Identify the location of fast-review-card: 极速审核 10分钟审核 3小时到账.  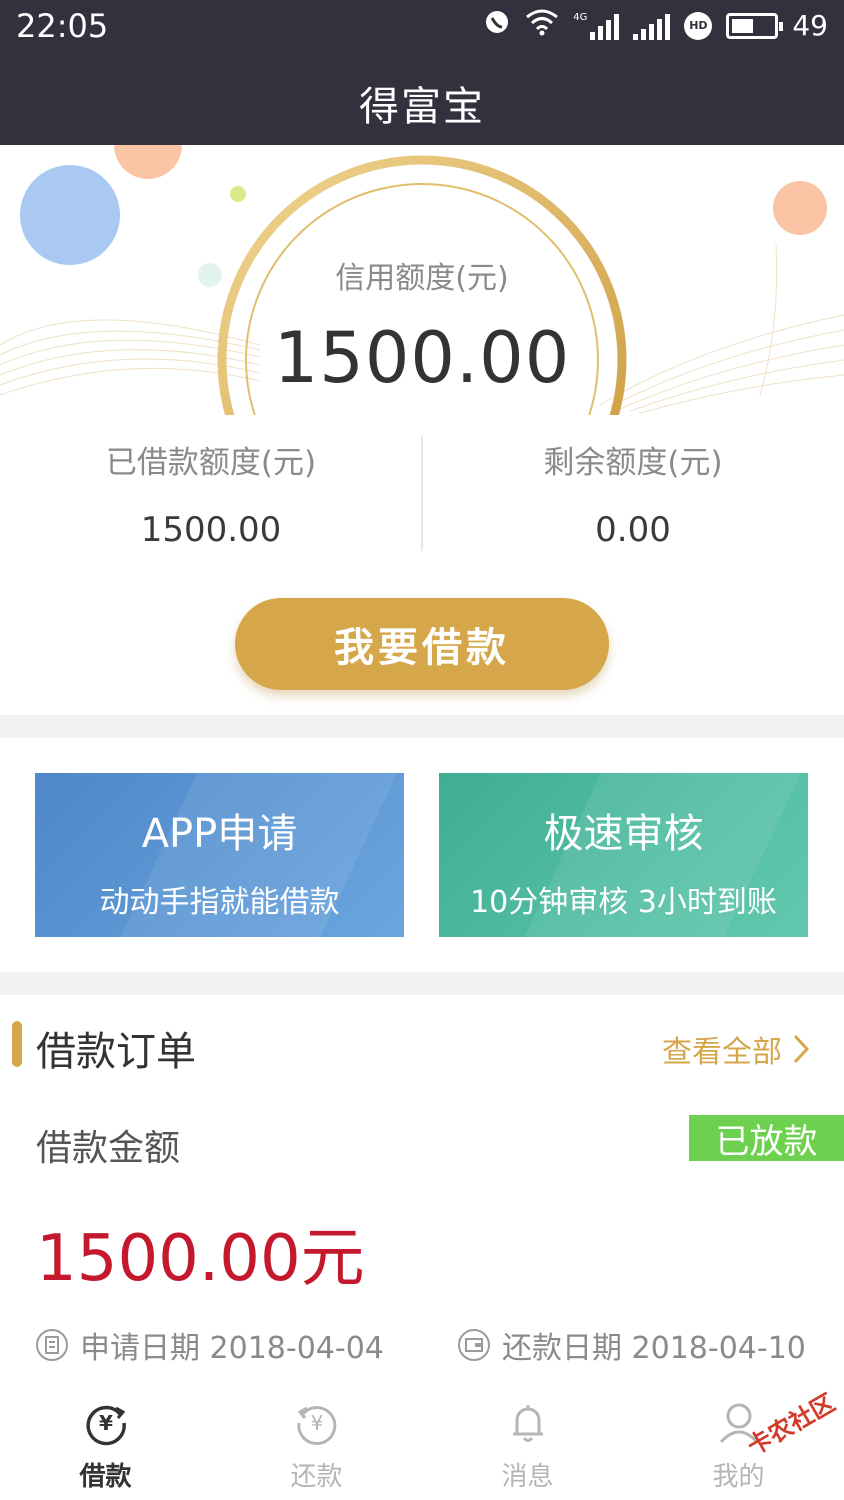
(623, 855).